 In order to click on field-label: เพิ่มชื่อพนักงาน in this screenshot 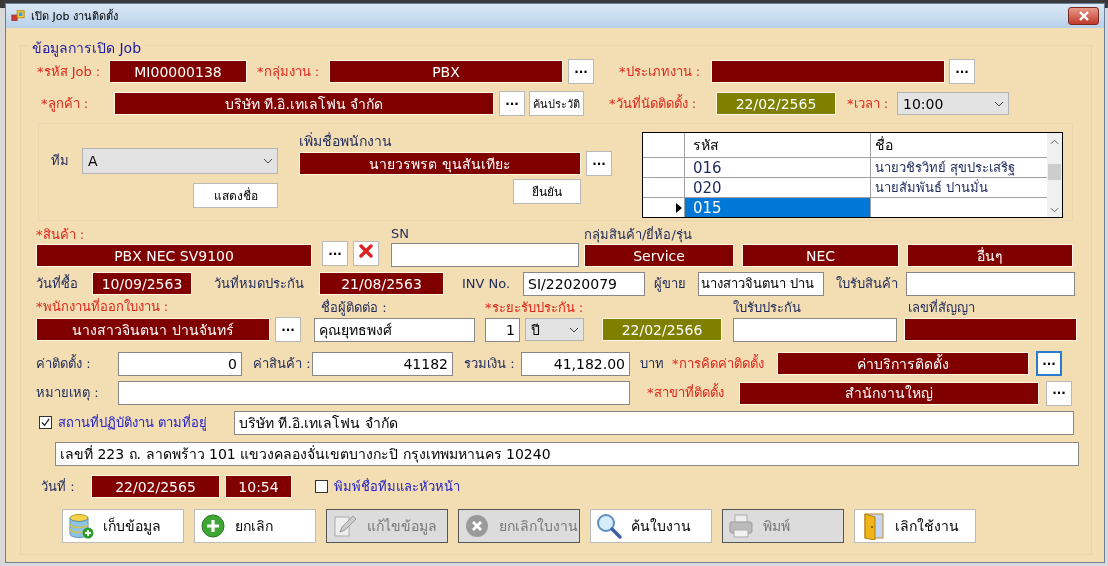, I will do `click(346, 141)`.